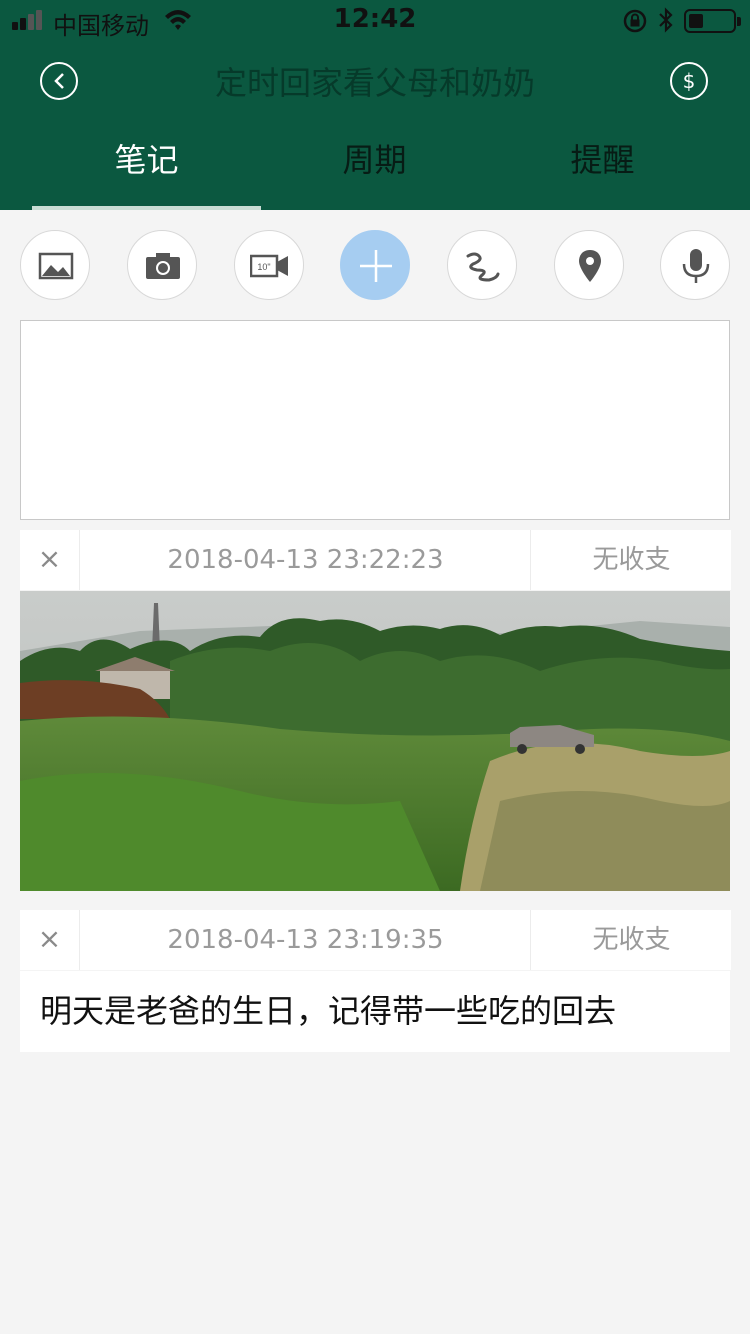 This screenshot has width=750, height=1334. What do you see at coordinates (666, 20) in the screenshot?
I see `bluetooth-icon` at bounding box center [666, 20].